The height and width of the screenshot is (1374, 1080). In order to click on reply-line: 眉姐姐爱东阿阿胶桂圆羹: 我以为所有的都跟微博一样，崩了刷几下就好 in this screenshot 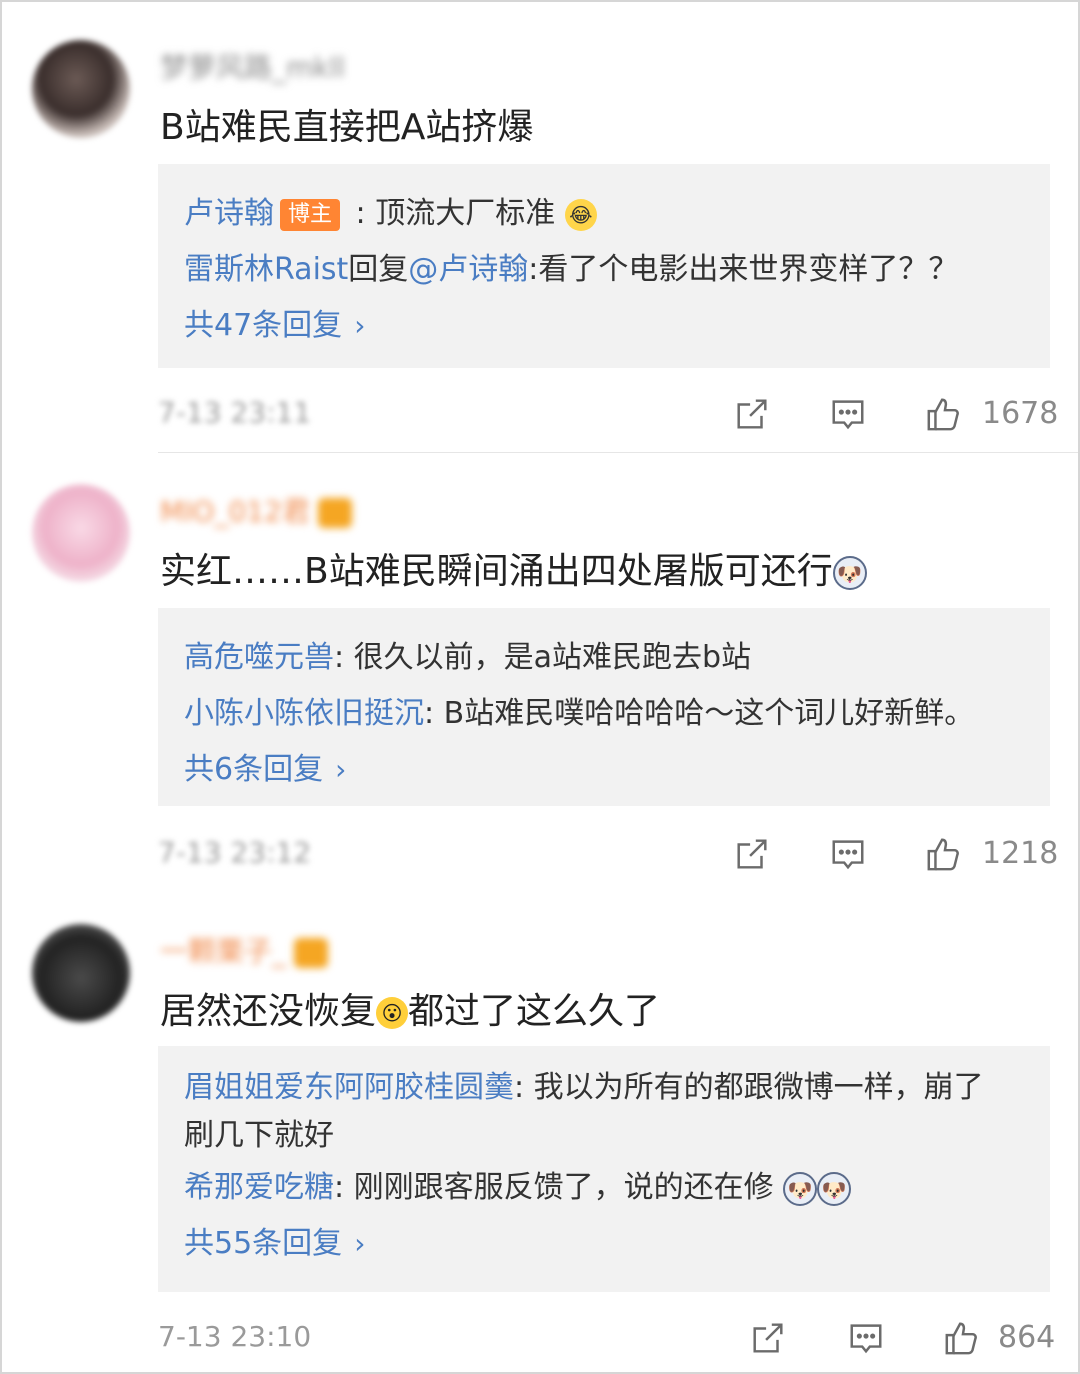, I will do `click(584, 1111)`.